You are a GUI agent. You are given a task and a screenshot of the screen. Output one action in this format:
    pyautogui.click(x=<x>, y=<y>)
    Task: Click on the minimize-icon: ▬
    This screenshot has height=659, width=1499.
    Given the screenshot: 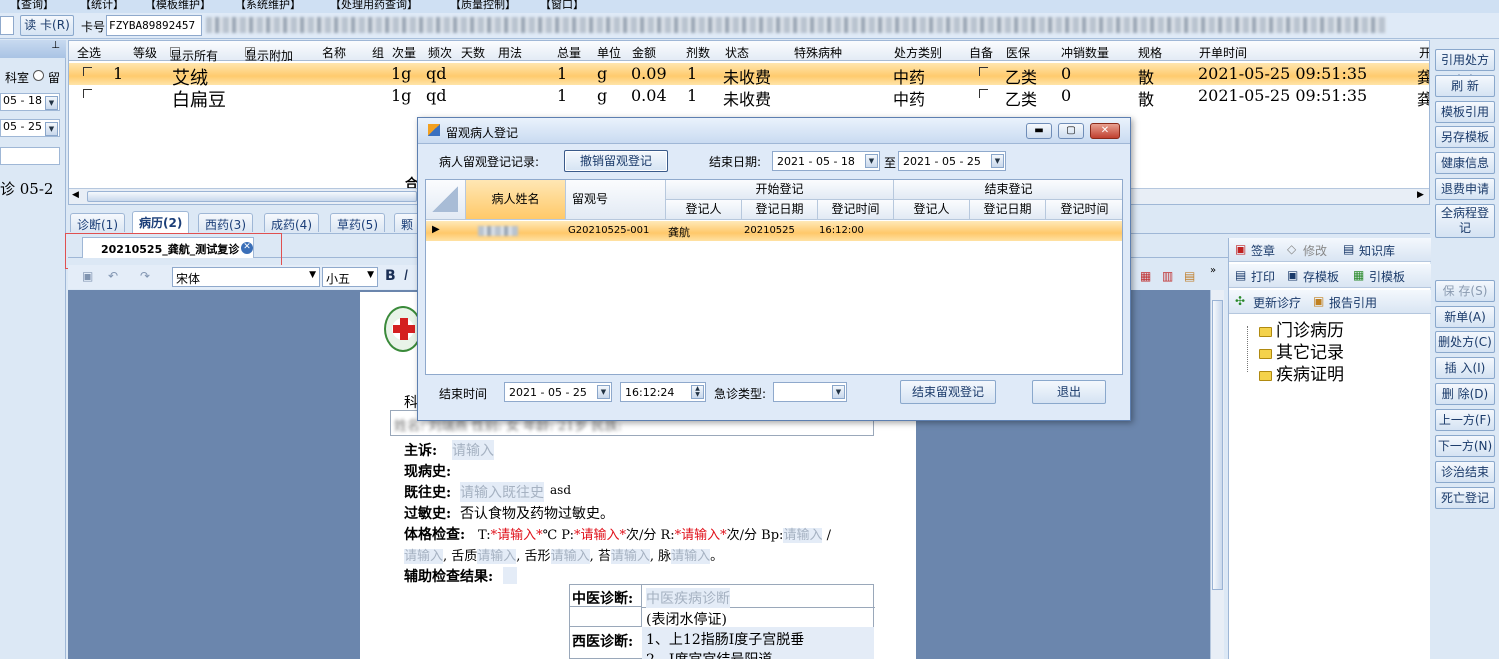 What is the action you would take?
    pyautogui.click(x=1039, y=131)
    